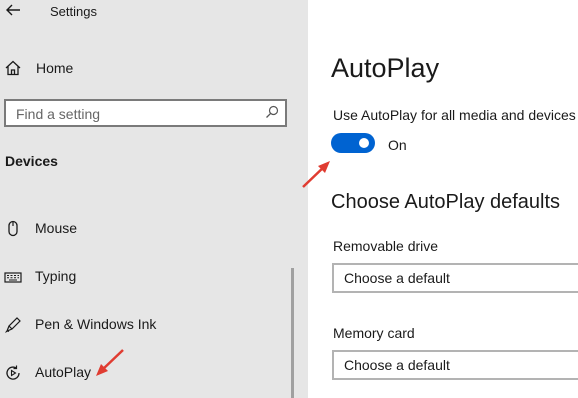 The image size is (578, 398). Describe the element at coordinates (145, 373) in the screenshot. I see `sidebar-item-autoplay: AutoPlay` at that location.